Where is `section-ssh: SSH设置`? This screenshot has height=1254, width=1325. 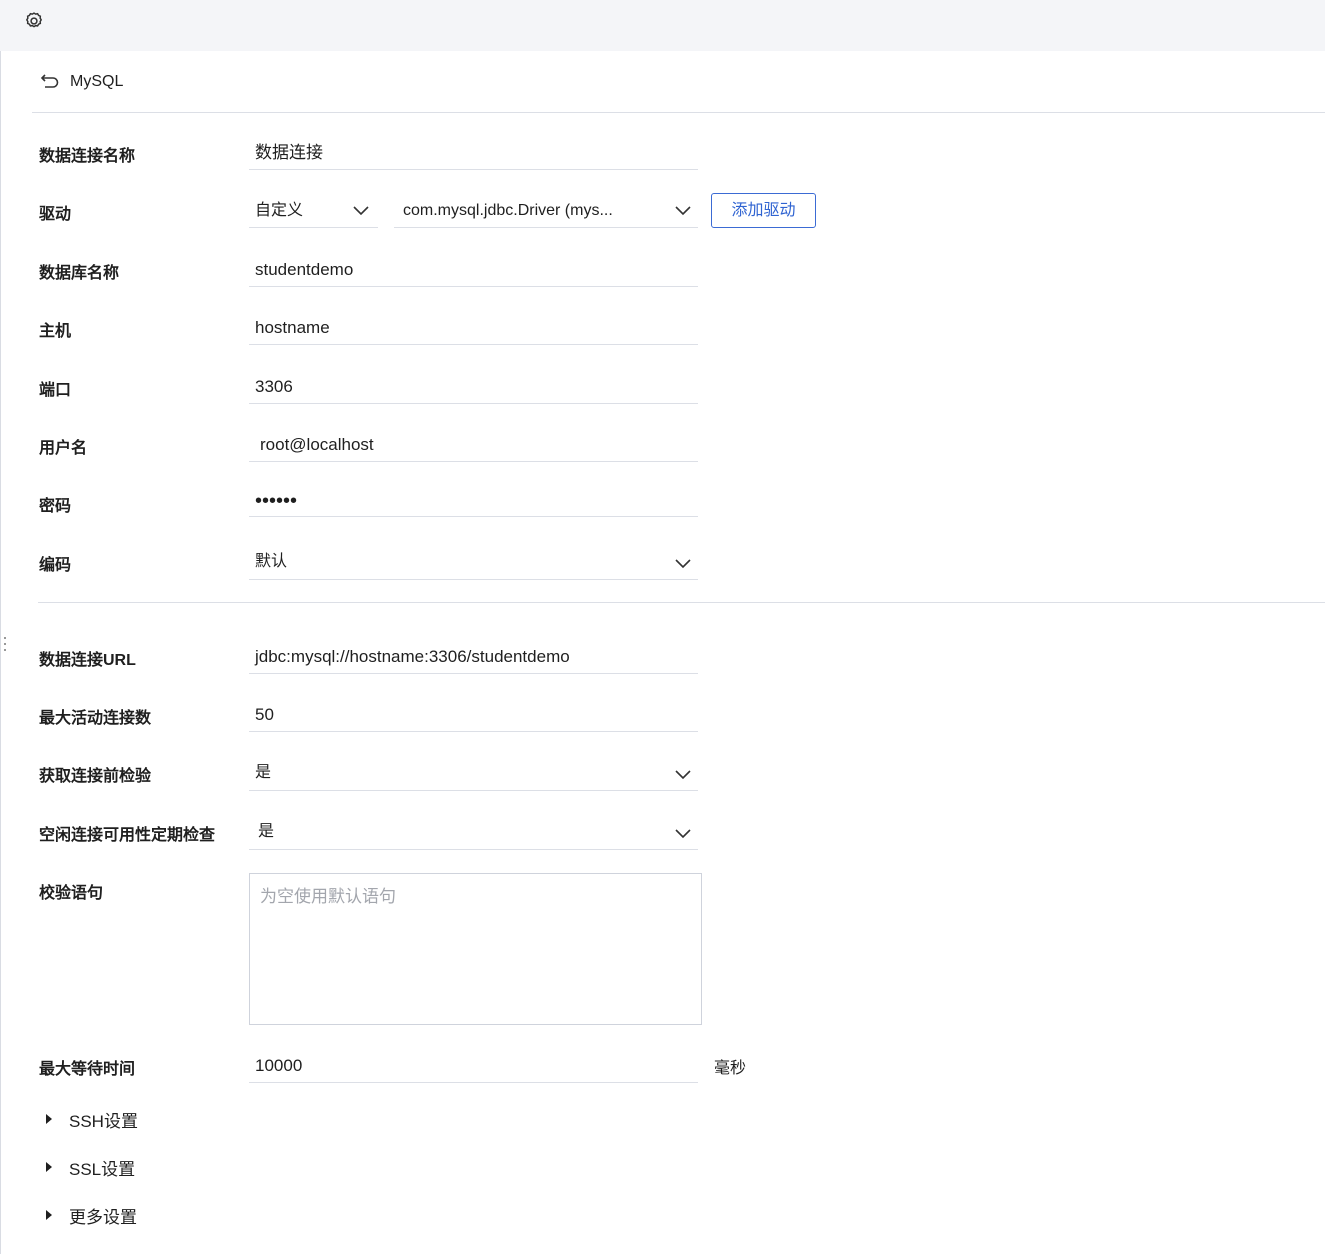 section-ssh: SSH设置 is located at coordinates (92, 1119).